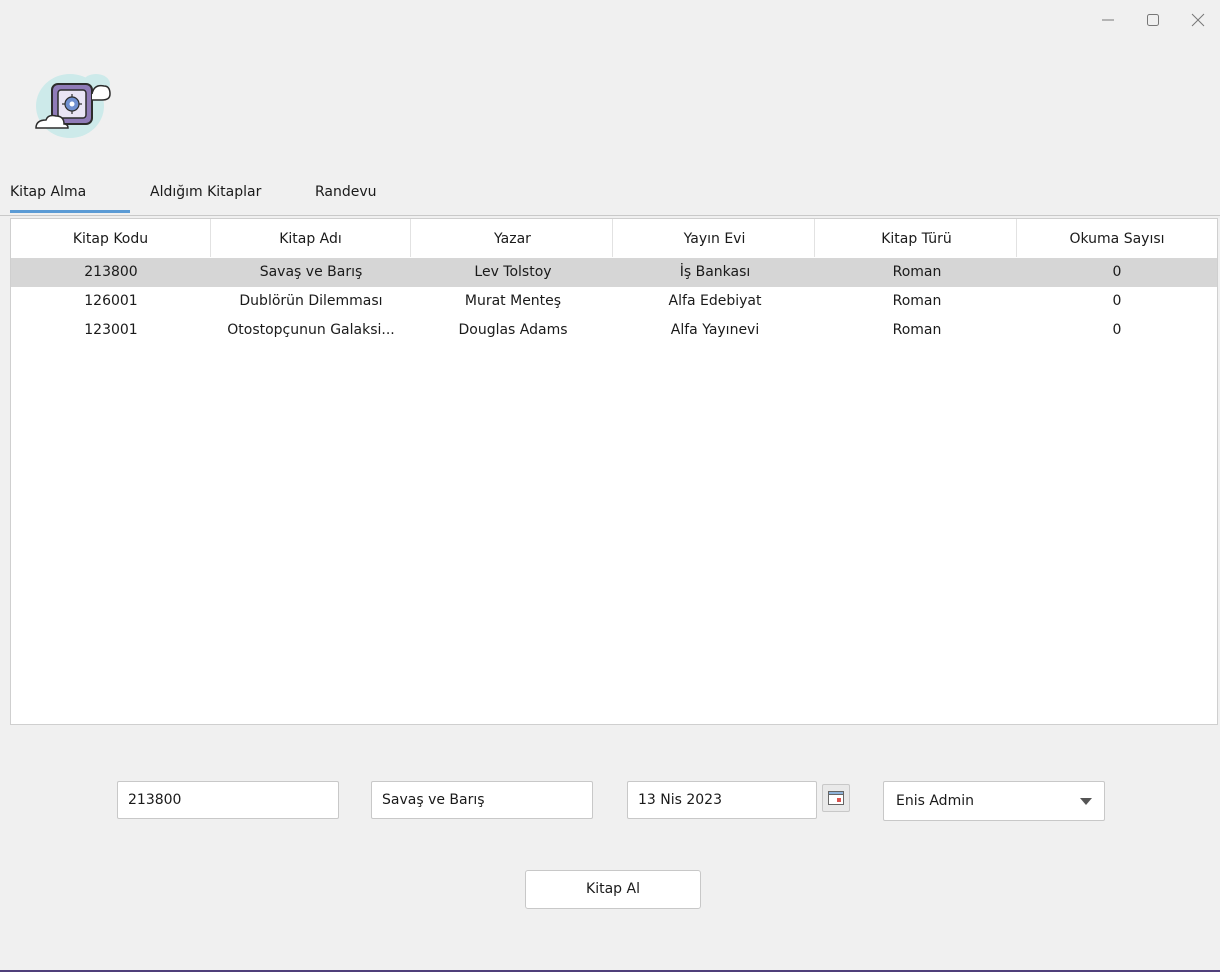 The width and height of the screenshot is (1220, 972). What do you see at coordinates (346, 194) in the screenshot?
I see `tab-randevu: Randevu` at bounding box center [346, 194].